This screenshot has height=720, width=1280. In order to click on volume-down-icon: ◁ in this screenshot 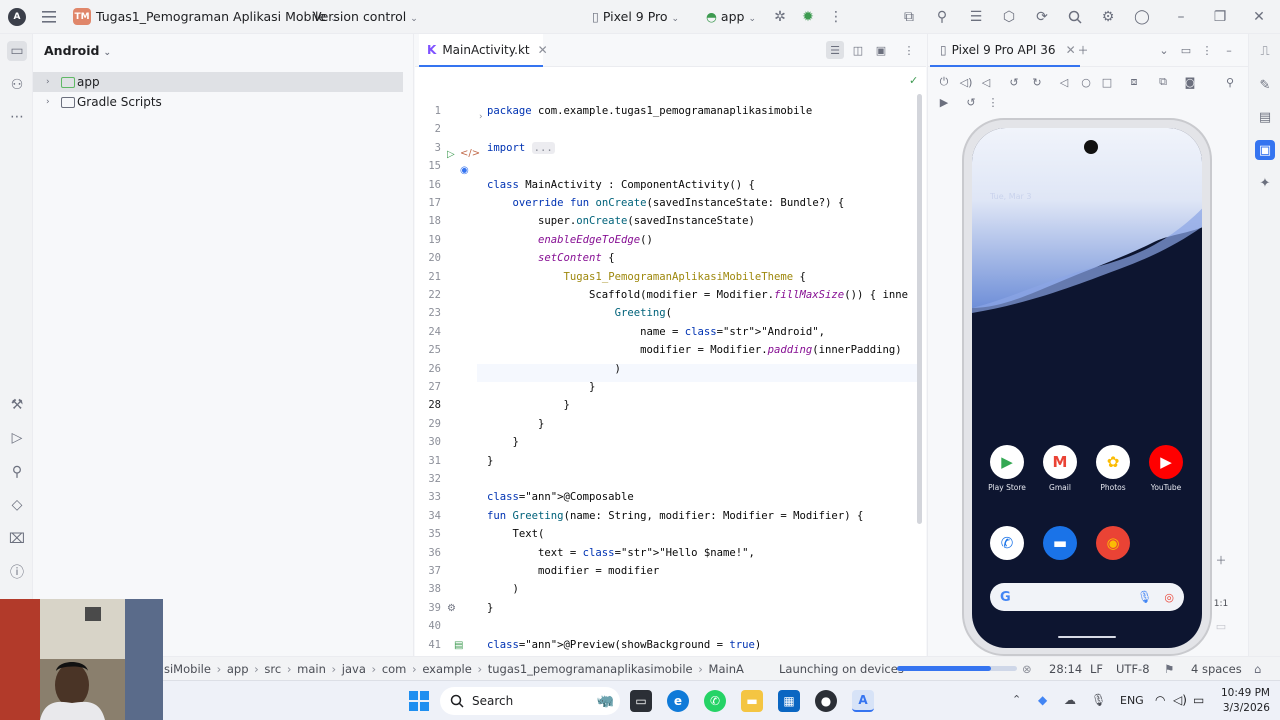, I will do `click(986, 82)`.